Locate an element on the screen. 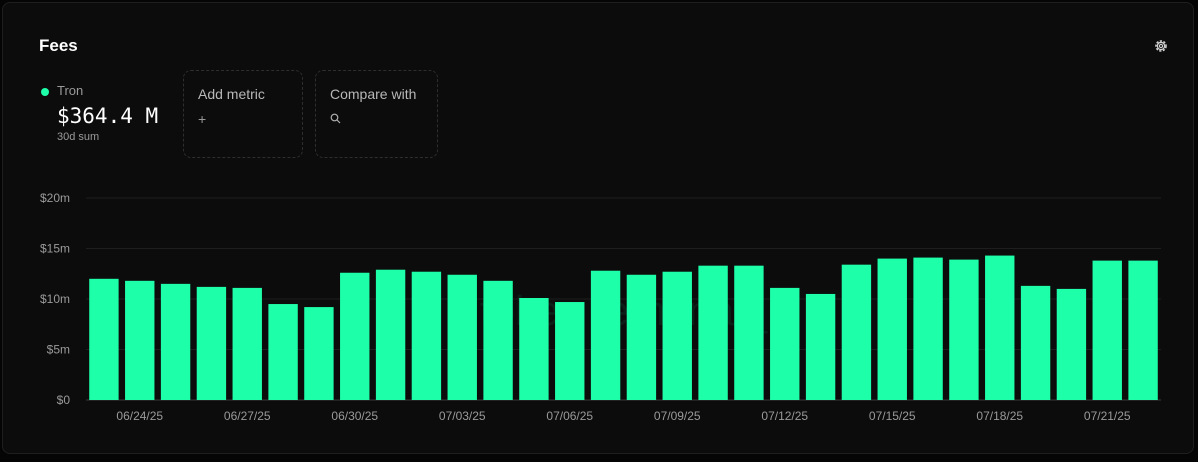  metric-name: Tron is located at coordinates (70, 90).